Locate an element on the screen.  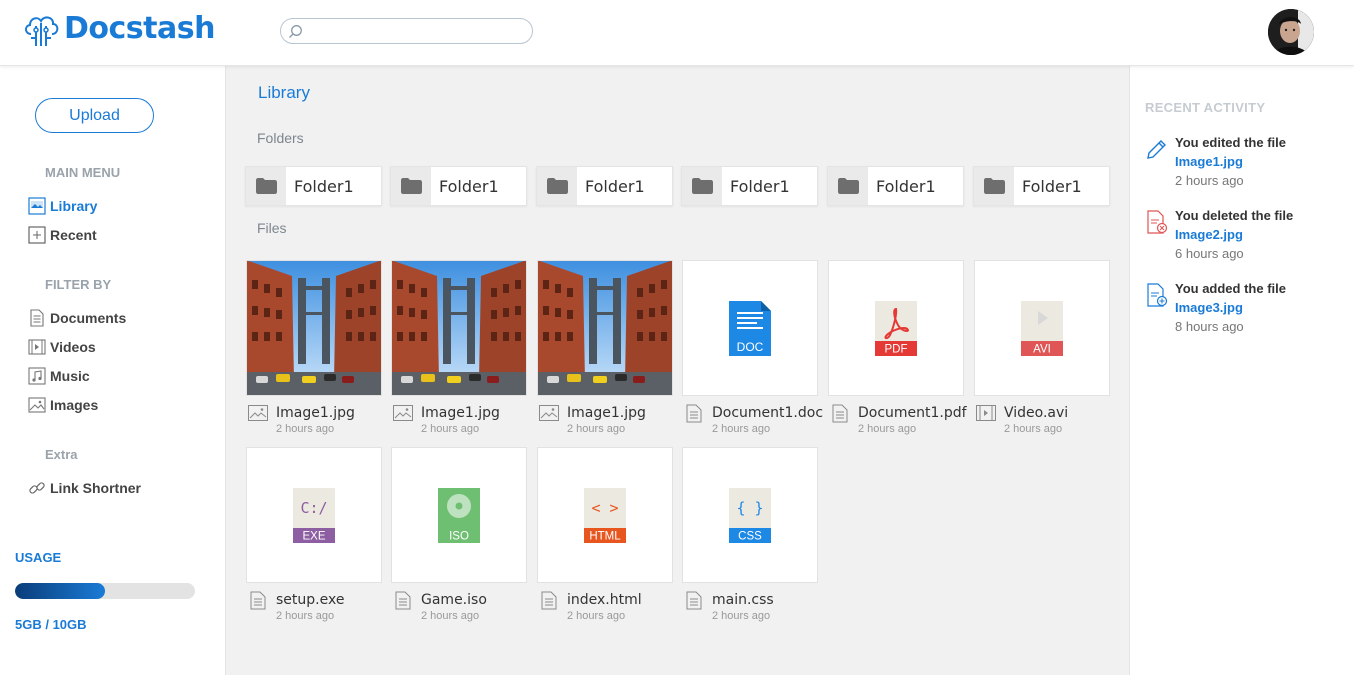
top-header: Docstash is located at coordinates (677, 33).